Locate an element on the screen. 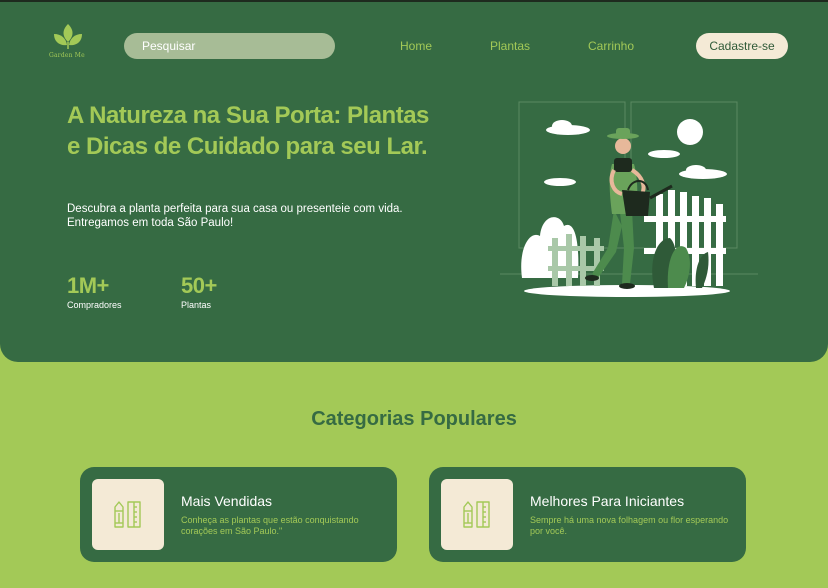 The image size is (828, 588). nav-home: Home is located at coordinates (416, 46).